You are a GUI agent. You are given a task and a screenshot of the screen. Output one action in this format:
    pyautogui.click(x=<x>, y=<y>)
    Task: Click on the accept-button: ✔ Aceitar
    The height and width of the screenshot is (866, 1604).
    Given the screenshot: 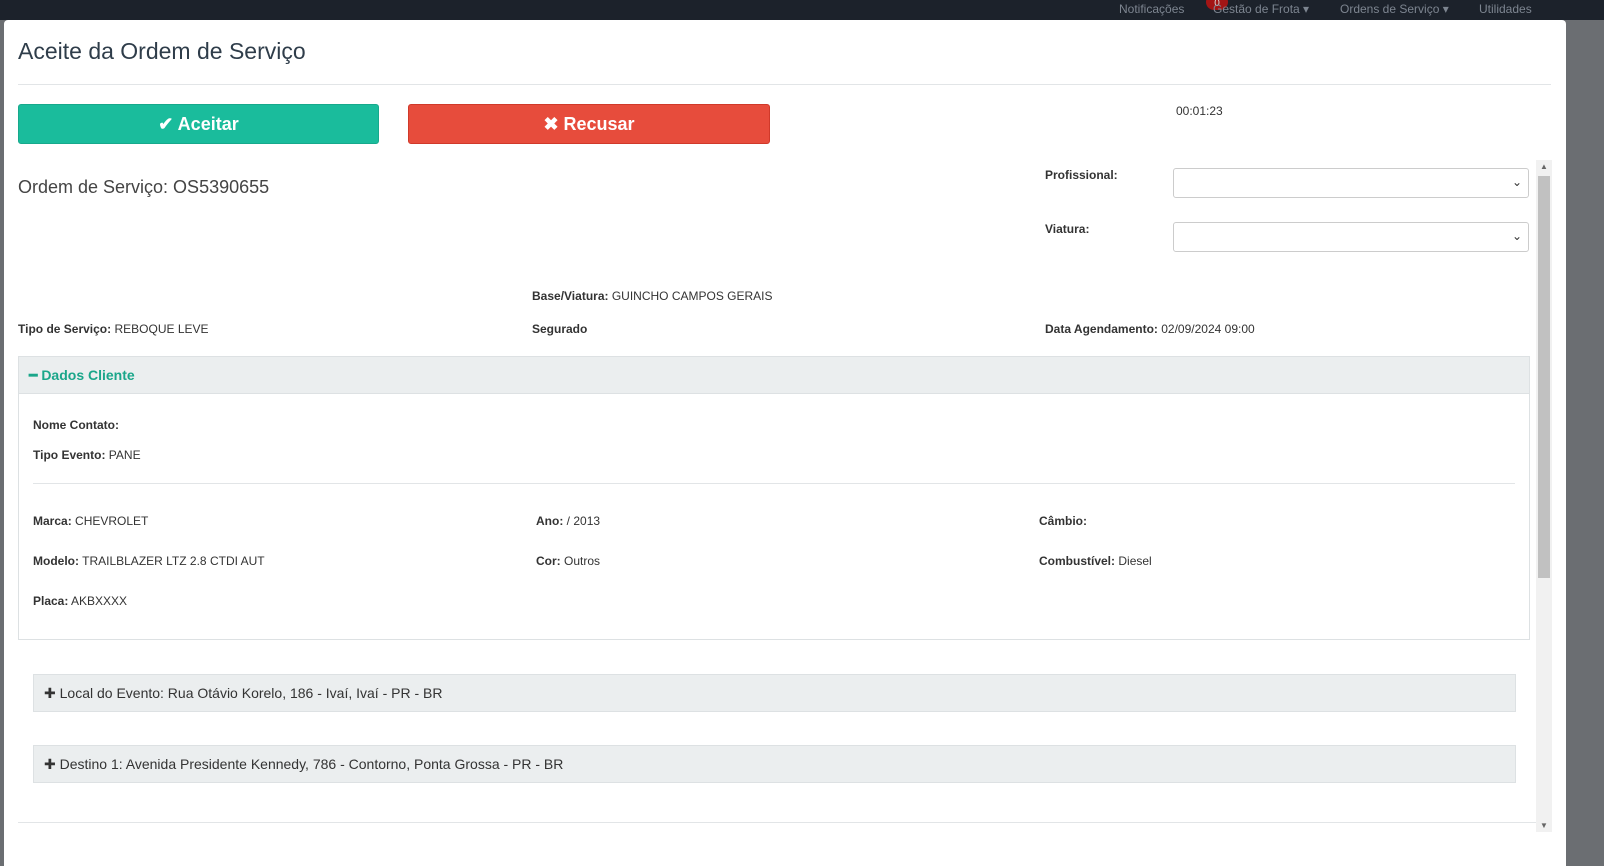 What is the action you would take?
    pyautogui.click(x=198, y=124)
    